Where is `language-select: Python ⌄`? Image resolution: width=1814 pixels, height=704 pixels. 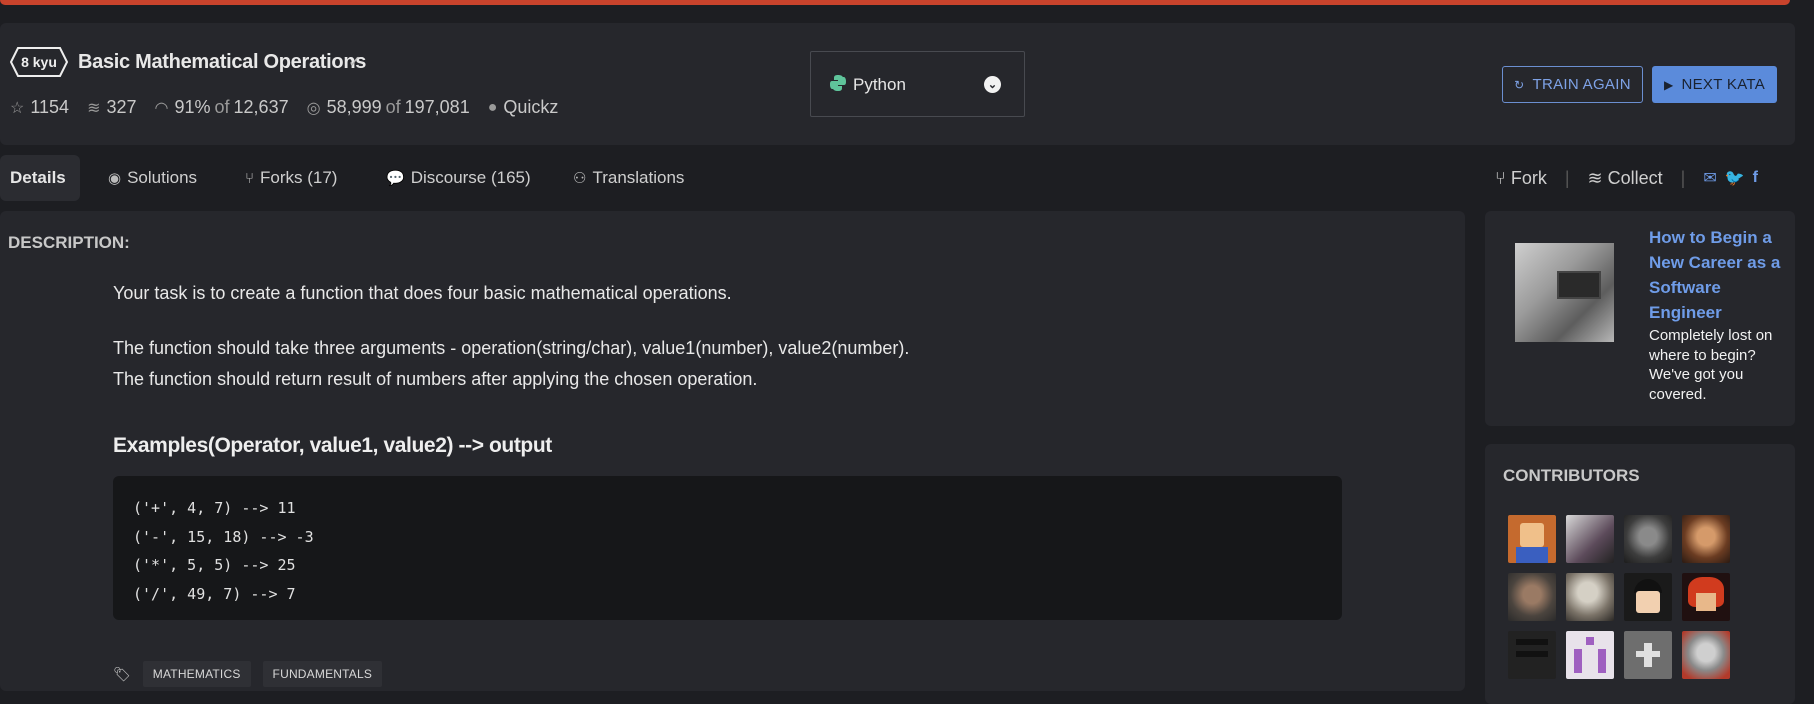 language-select: Python ⌄ is located at coordinates (917, 84).